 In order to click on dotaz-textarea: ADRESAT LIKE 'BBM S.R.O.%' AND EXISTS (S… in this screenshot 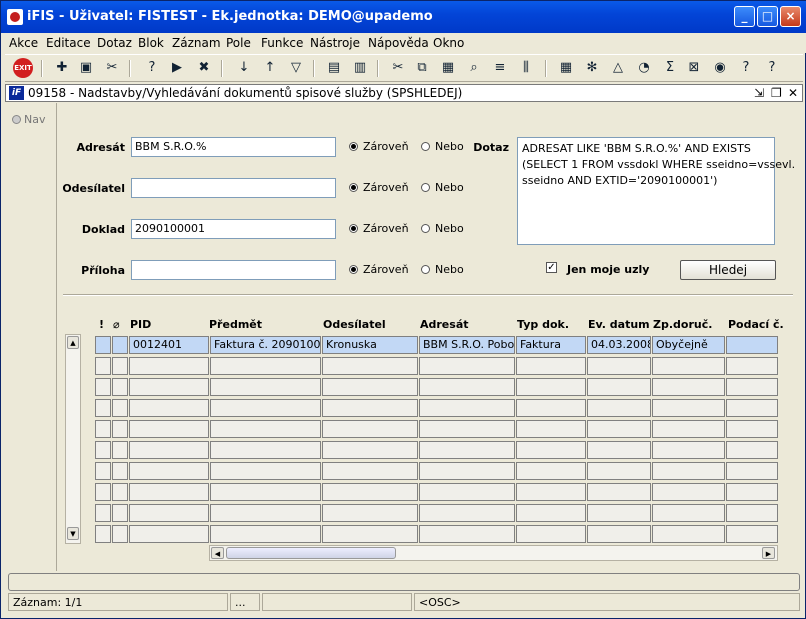, I will do `click(656, 191)`.